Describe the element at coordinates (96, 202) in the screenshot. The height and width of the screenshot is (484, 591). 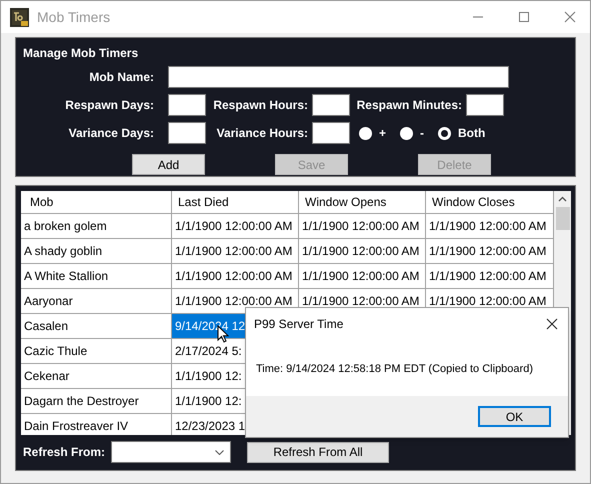
I see `column-header: Mob` at that location.